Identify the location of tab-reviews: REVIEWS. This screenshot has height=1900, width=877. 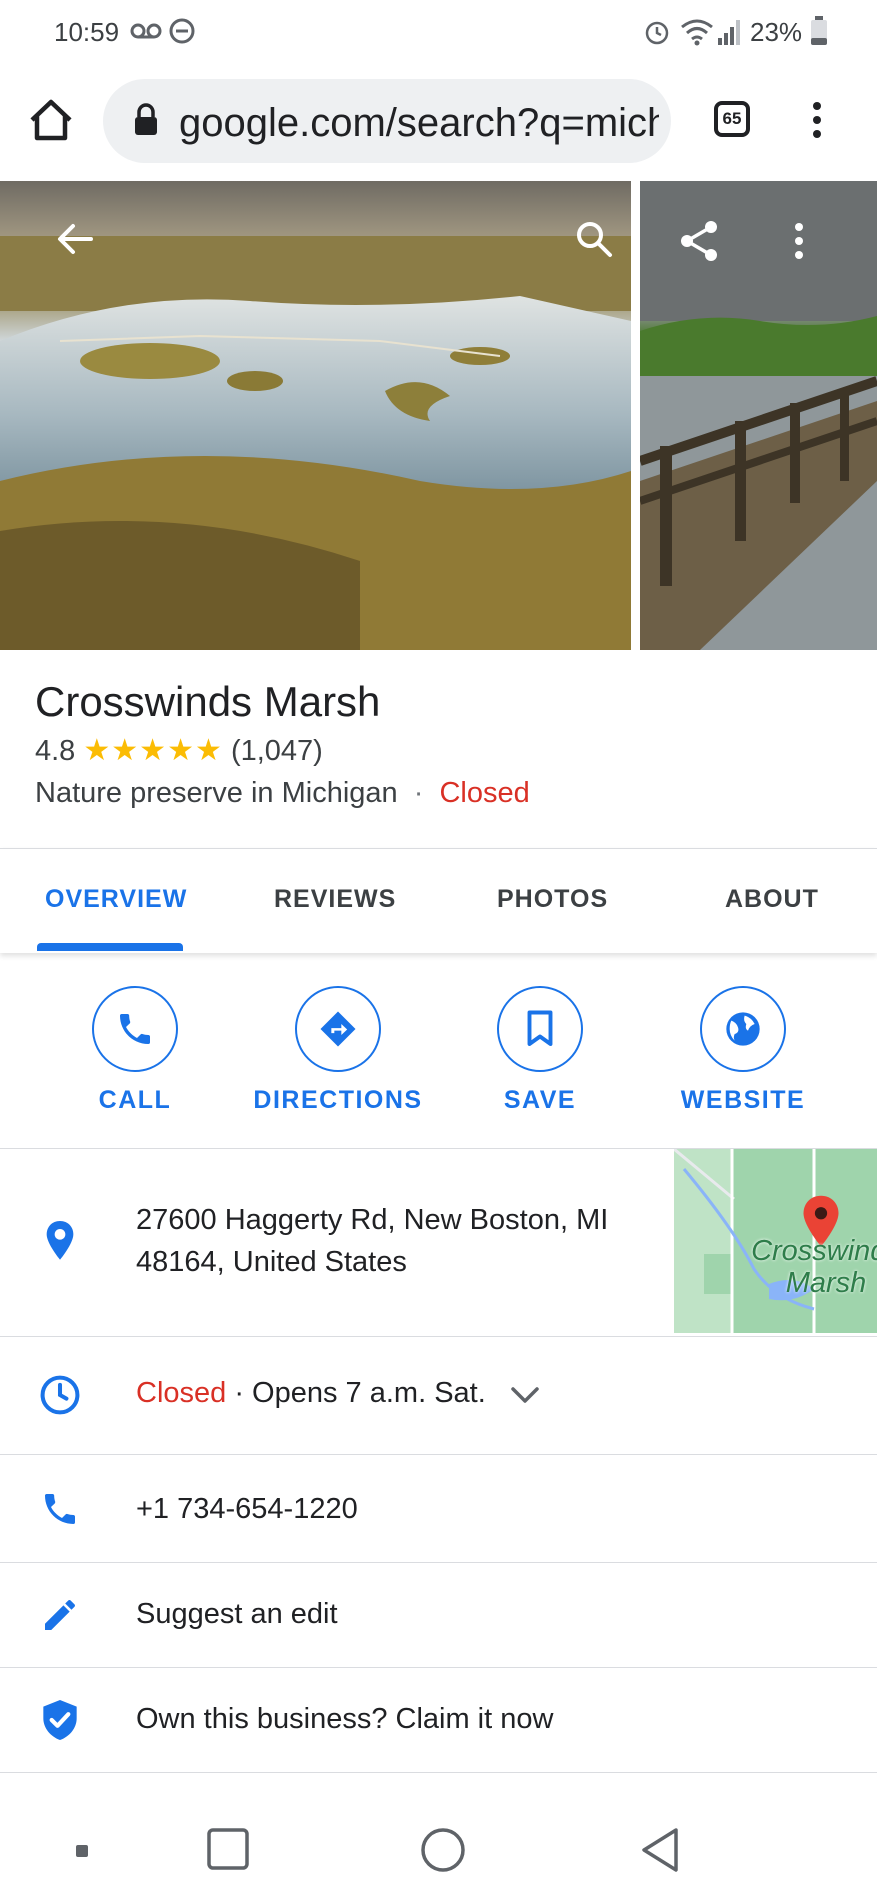
(335, 899).